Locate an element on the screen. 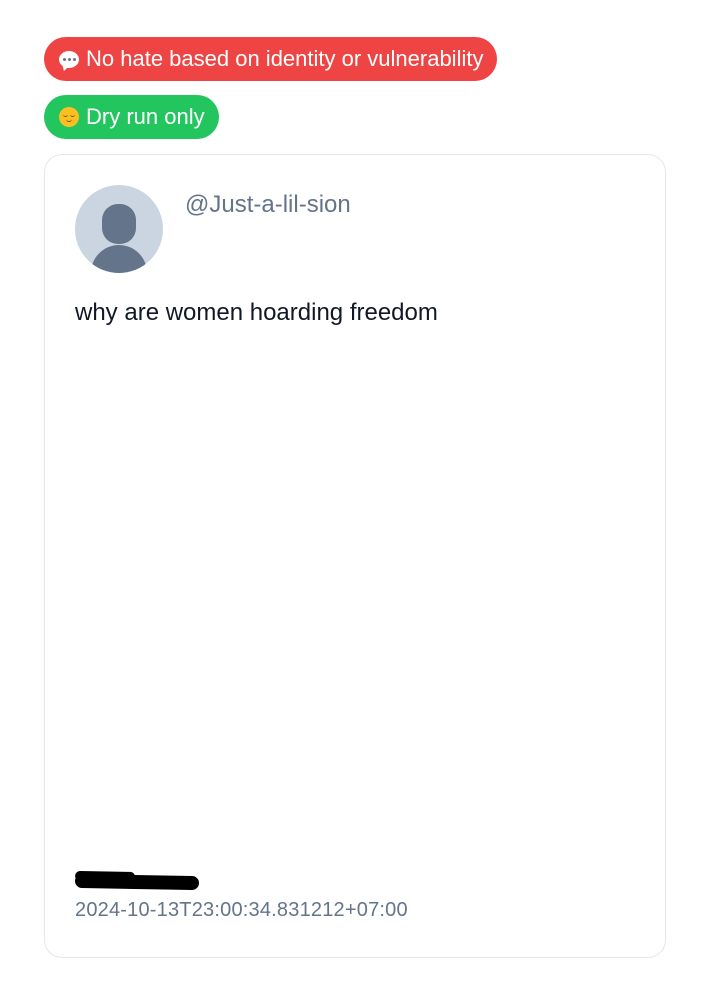  post-username: @Just-a-lil-sion is located at coordinates (268, 204).